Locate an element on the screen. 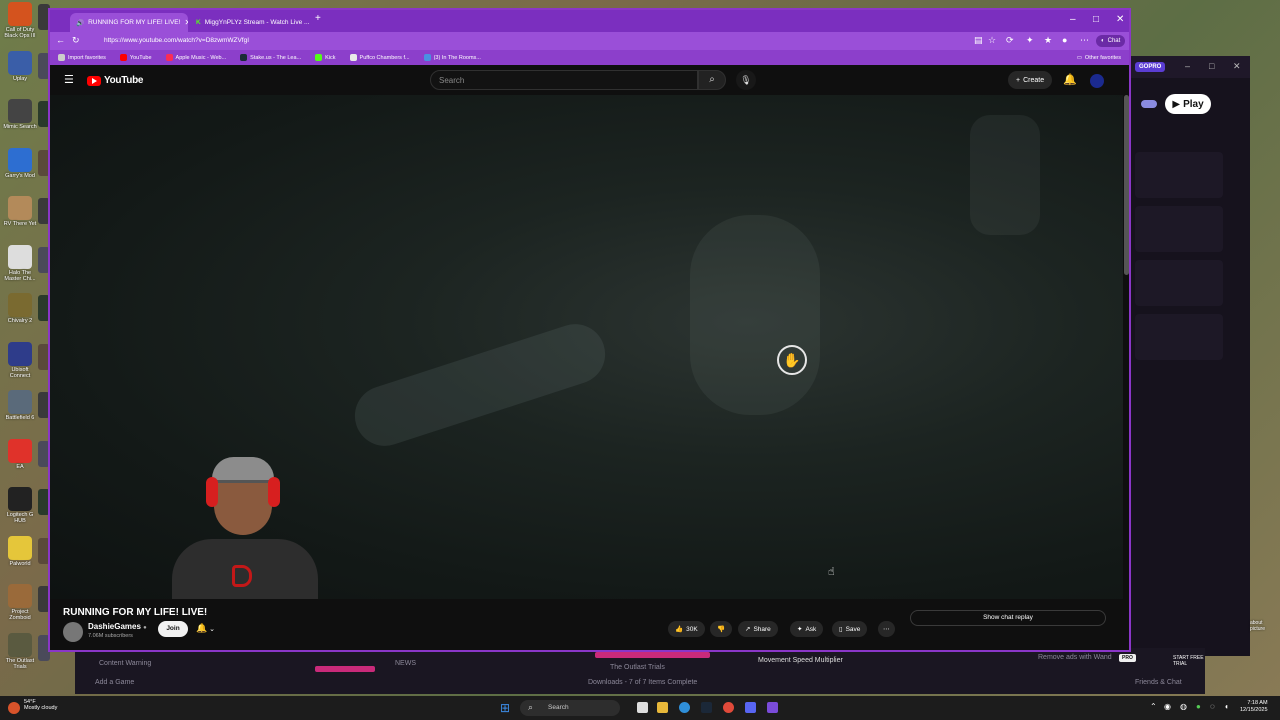 The width and height of the screenshot is (1280, 720). system-clock: 7:18 AM 12/15/2025 is located at coordinates (1254, 707).